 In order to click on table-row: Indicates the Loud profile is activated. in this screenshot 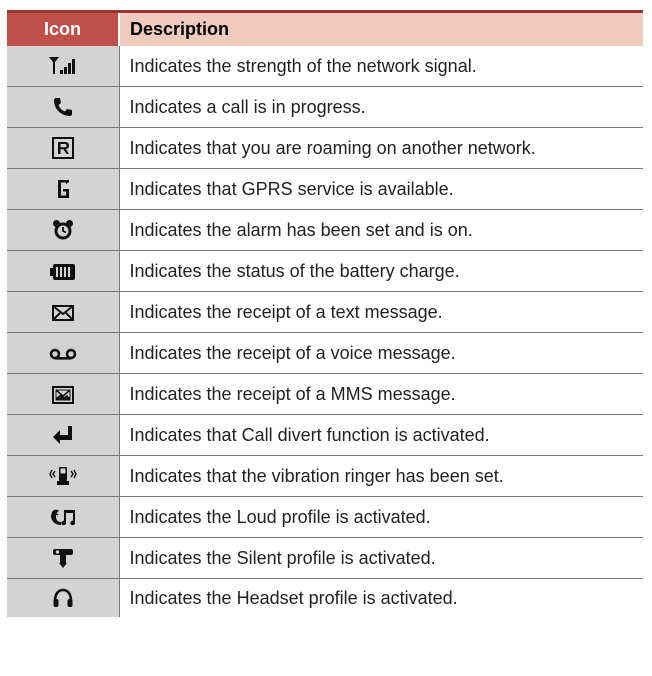, I will do `click(325, 517)`.